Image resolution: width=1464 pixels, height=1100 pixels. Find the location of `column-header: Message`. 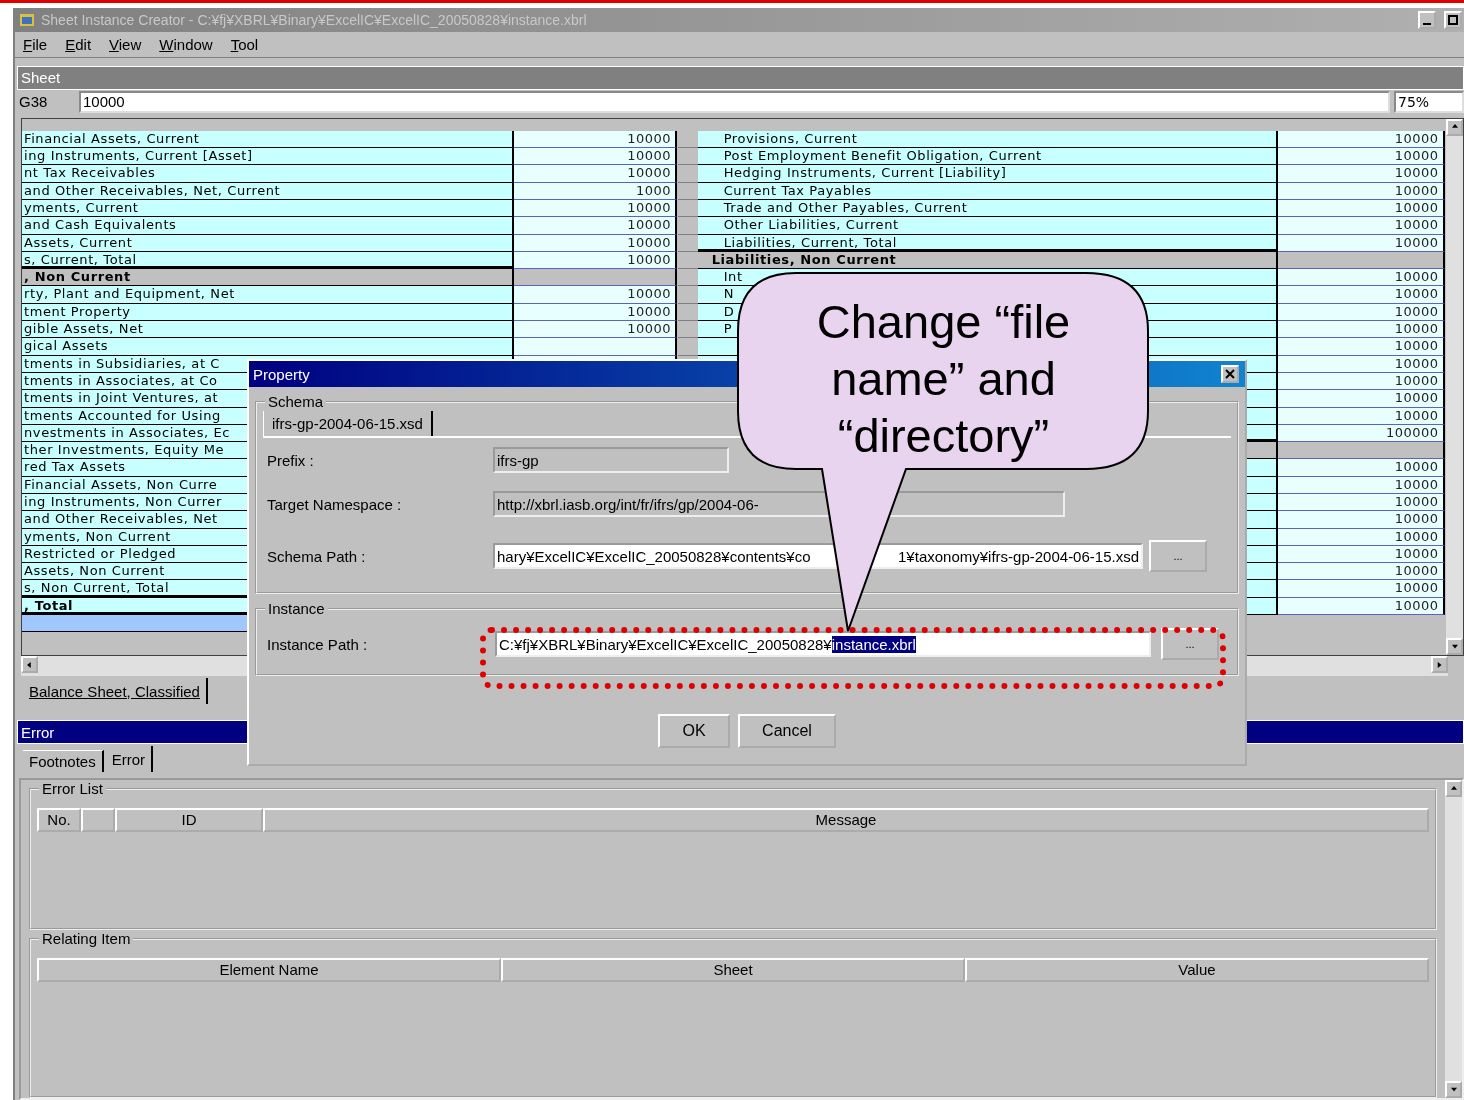

column-header: Message is located at coordinates (846, 820).